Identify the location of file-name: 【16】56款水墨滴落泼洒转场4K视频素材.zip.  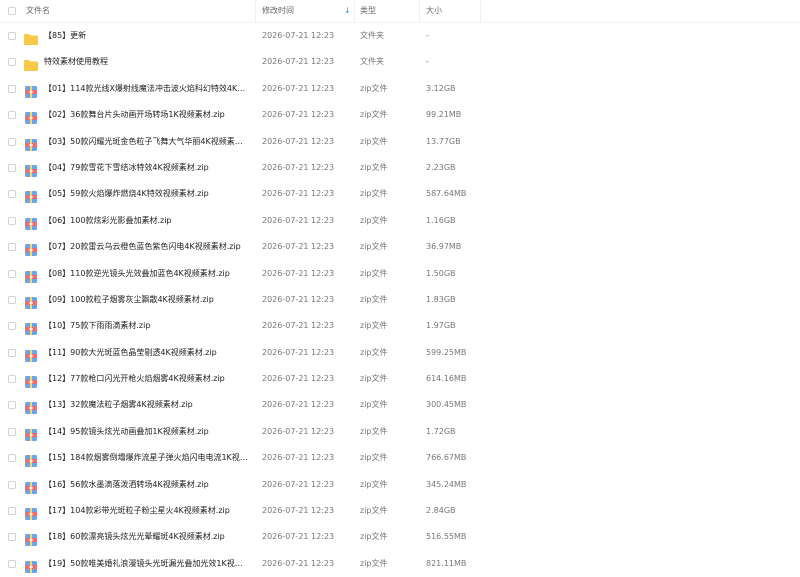
(147, 485).